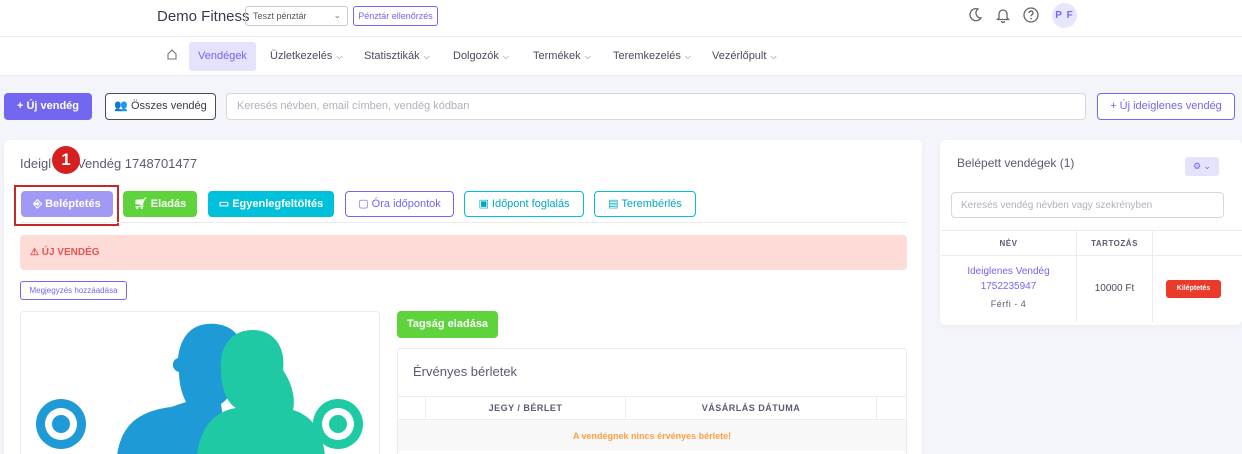  I want to click on warning-icon: ⚠, so click(36, 252).